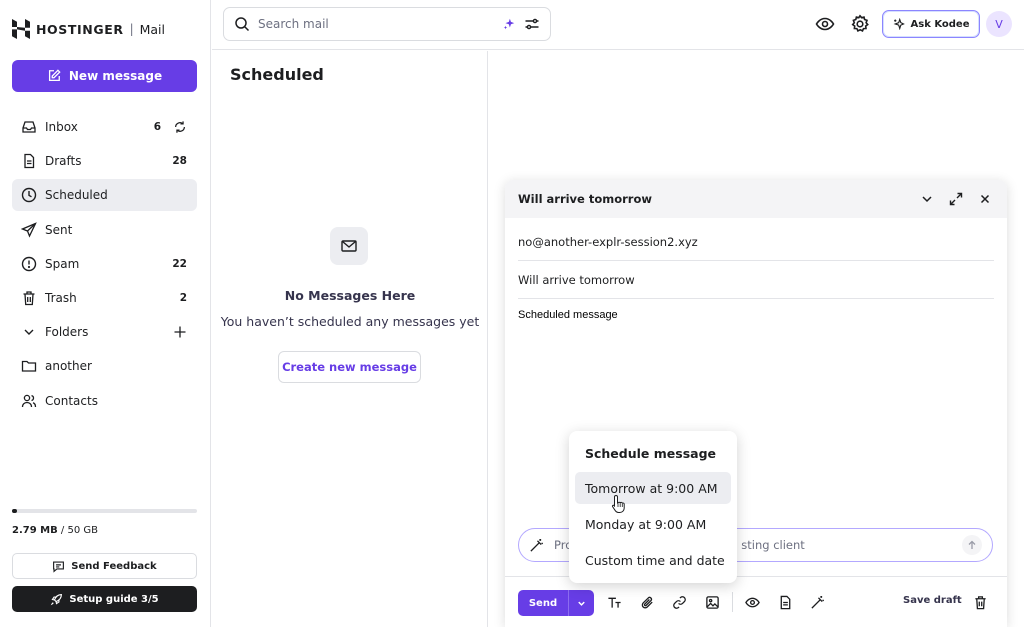 Image resolution: width=1024 pixels, height=627 pixels. I want to click on sidebar-item-drafts: Drafts 28, so click(104, 161).